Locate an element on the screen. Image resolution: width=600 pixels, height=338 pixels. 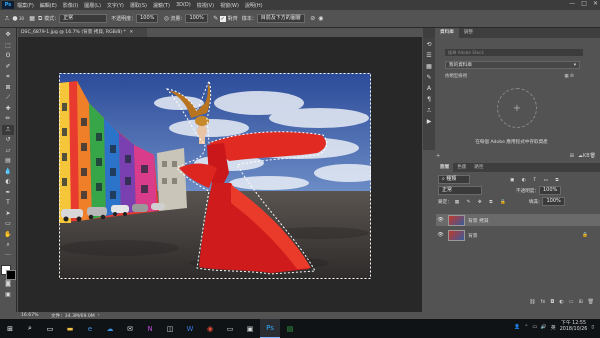
tray-chevron-icon: ⌃ is located at coordinates (526, 327).